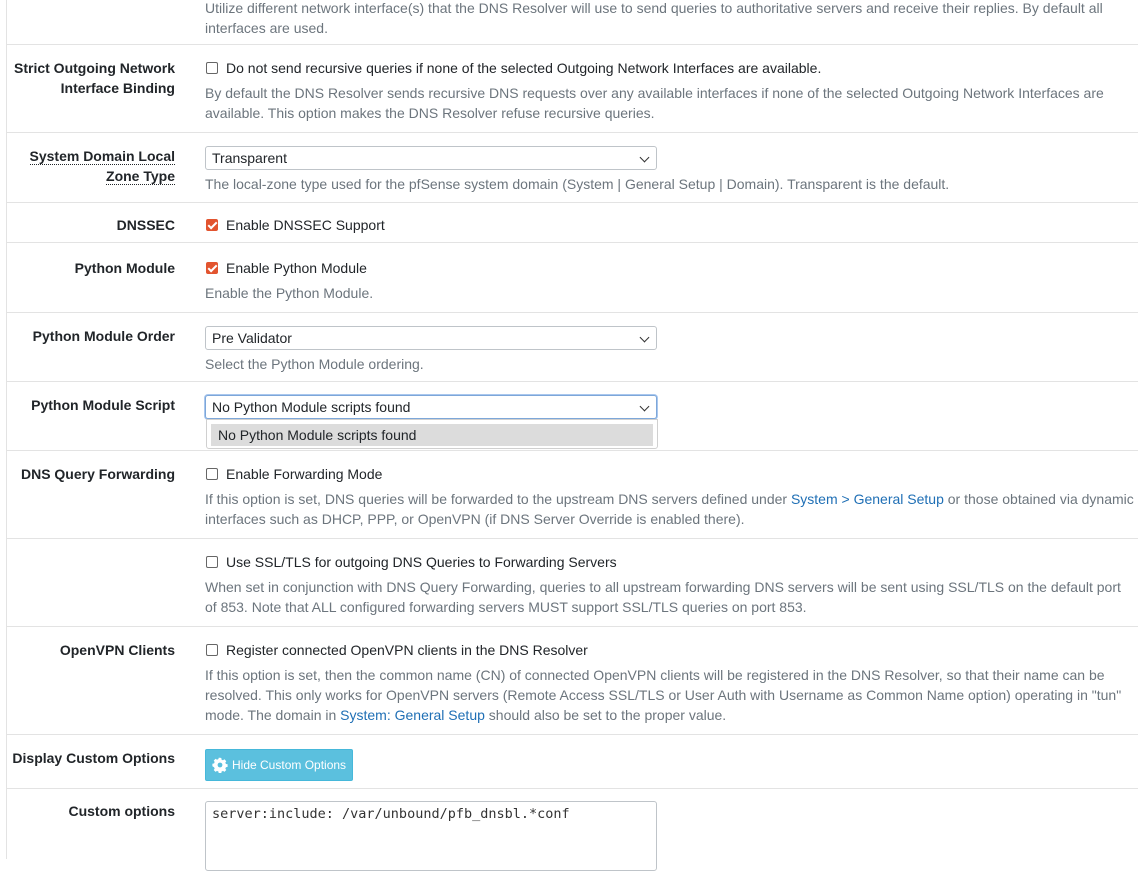 Image resolution: width=1138 pixels, height=871 pixels. What do you see at coordinates (103, 405) in the screenshot?
I see `python-module-script-label: Python Module Script` at bounding box center [103, 405].